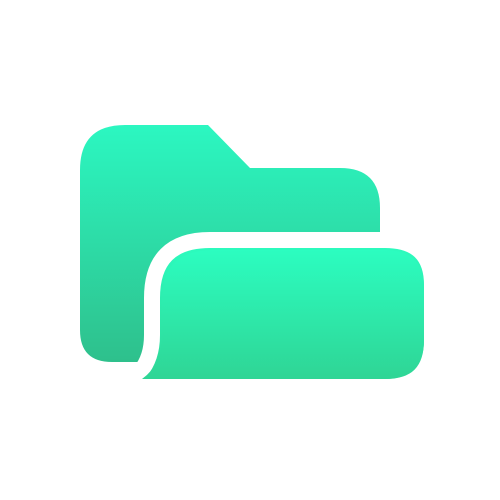 The width and height of the screenshot is (500, 500). I want to click on folder-front-fill, so click(283, 314).